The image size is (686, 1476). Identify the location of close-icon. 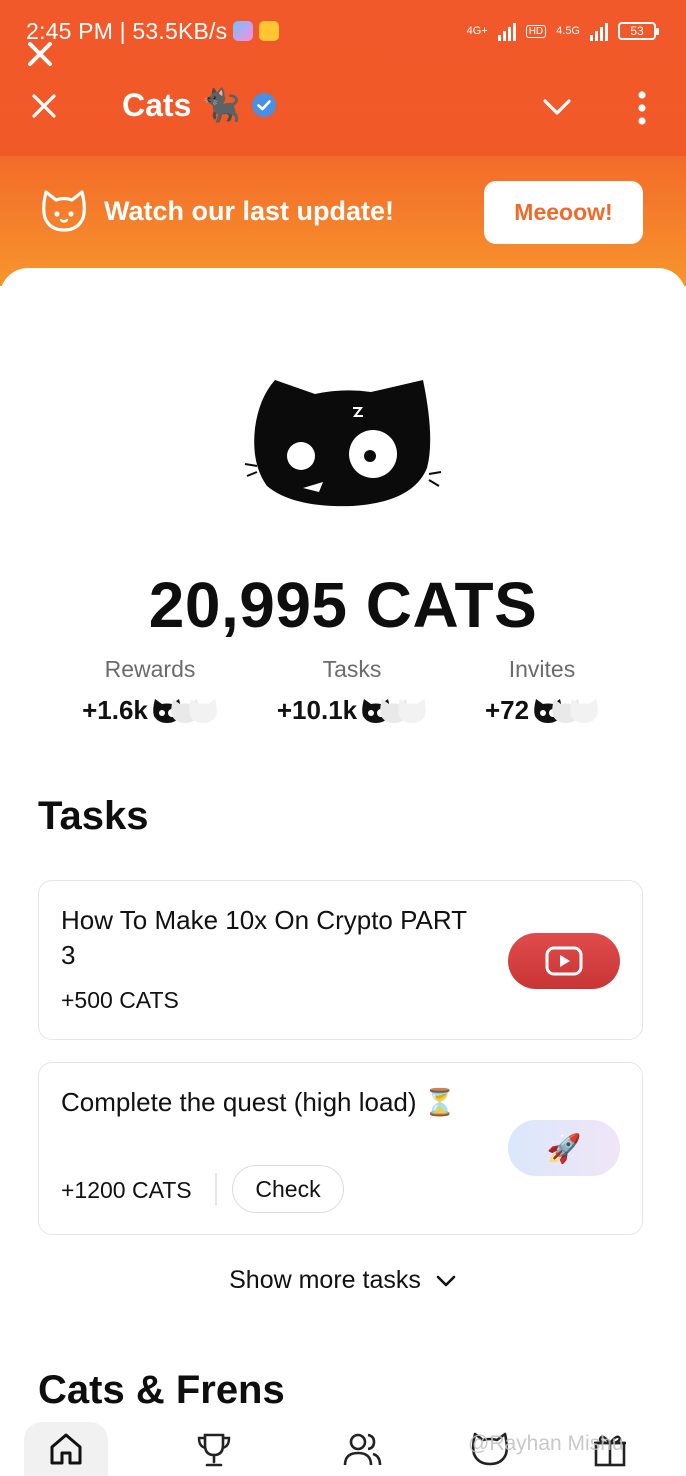
(44, 106).